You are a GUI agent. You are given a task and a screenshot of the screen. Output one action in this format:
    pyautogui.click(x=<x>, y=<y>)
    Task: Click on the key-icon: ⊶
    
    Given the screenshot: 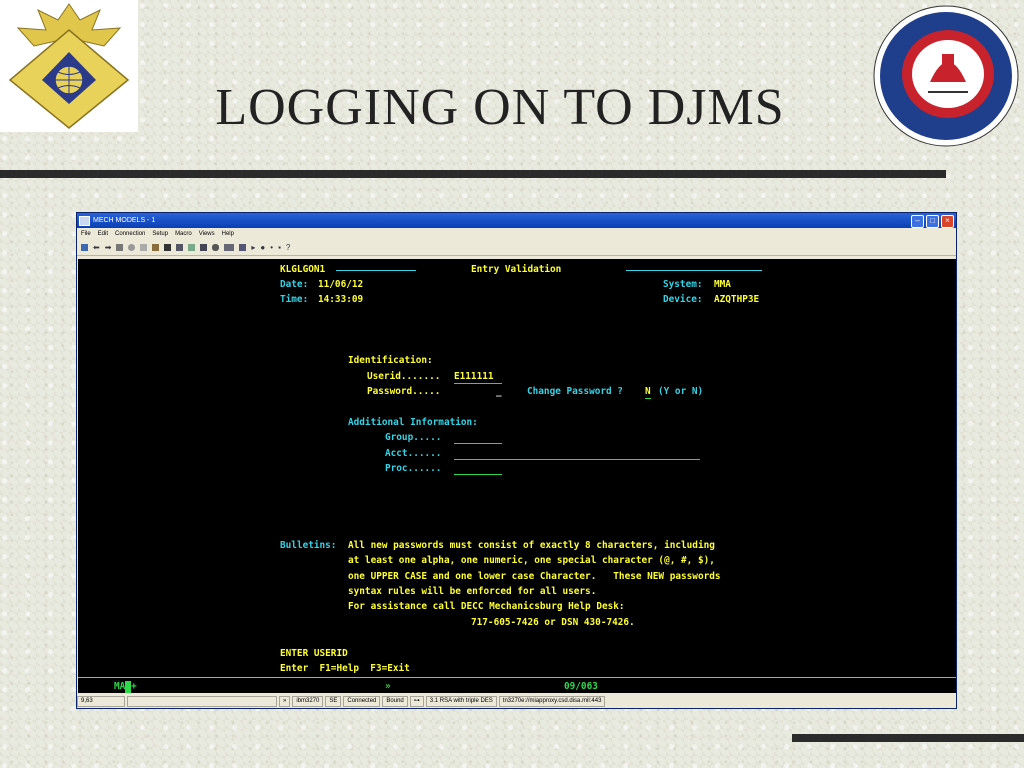 What is the action you would take?
    pyautogui.click(x=416, y=701)
    